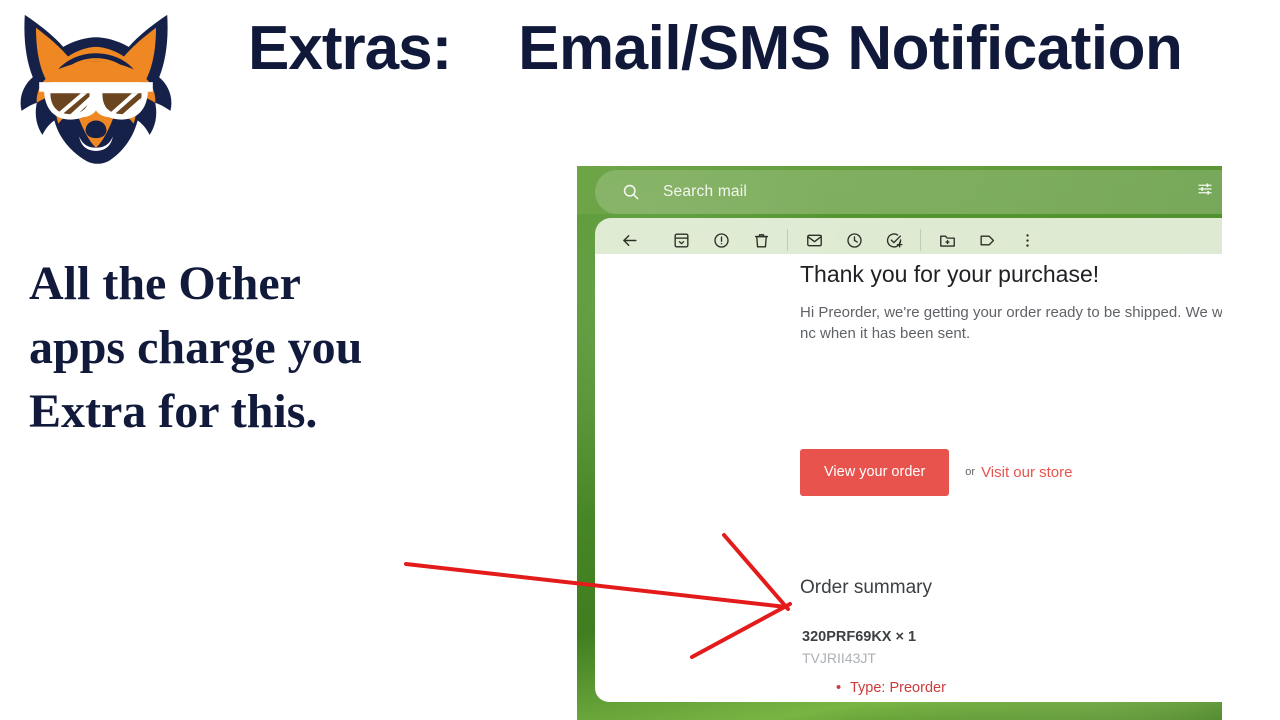 The height and width of the screenshot is (720, 1280). What do you see at coordinates (859, 637) in the screenshot?
I see `order-line-item-title: 320PRF69KX × 1` at bounding box center [859, 637].